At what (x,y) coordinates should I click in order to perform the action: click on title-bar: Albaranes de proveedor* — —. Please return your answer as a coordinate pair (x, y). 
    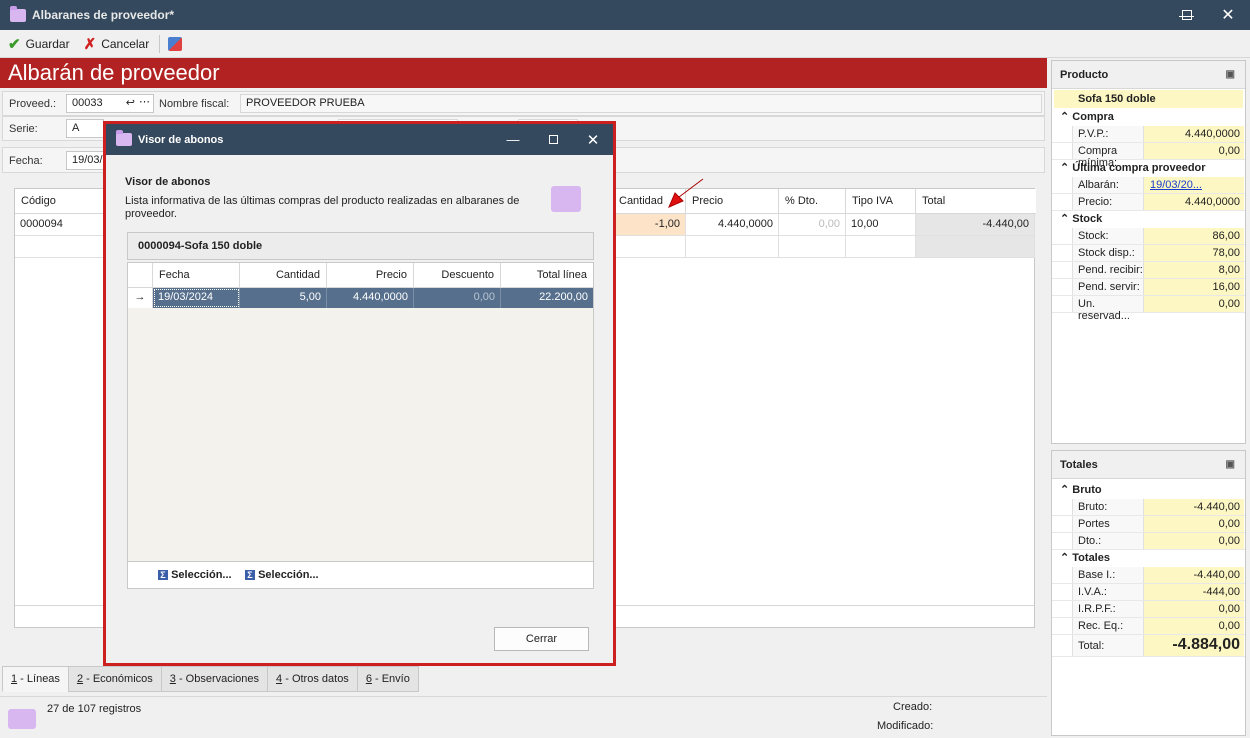
    Looking at the image, I should click on (625, 15).